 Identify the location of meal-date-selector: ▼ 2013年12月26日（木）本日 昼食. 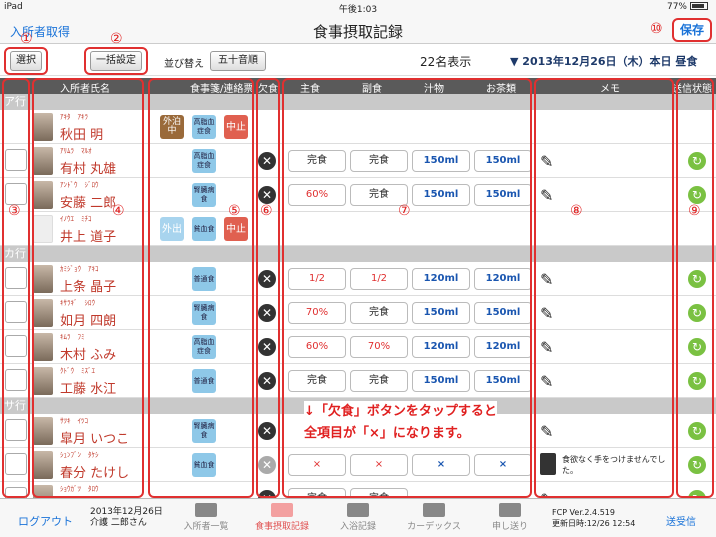
(603, 61).